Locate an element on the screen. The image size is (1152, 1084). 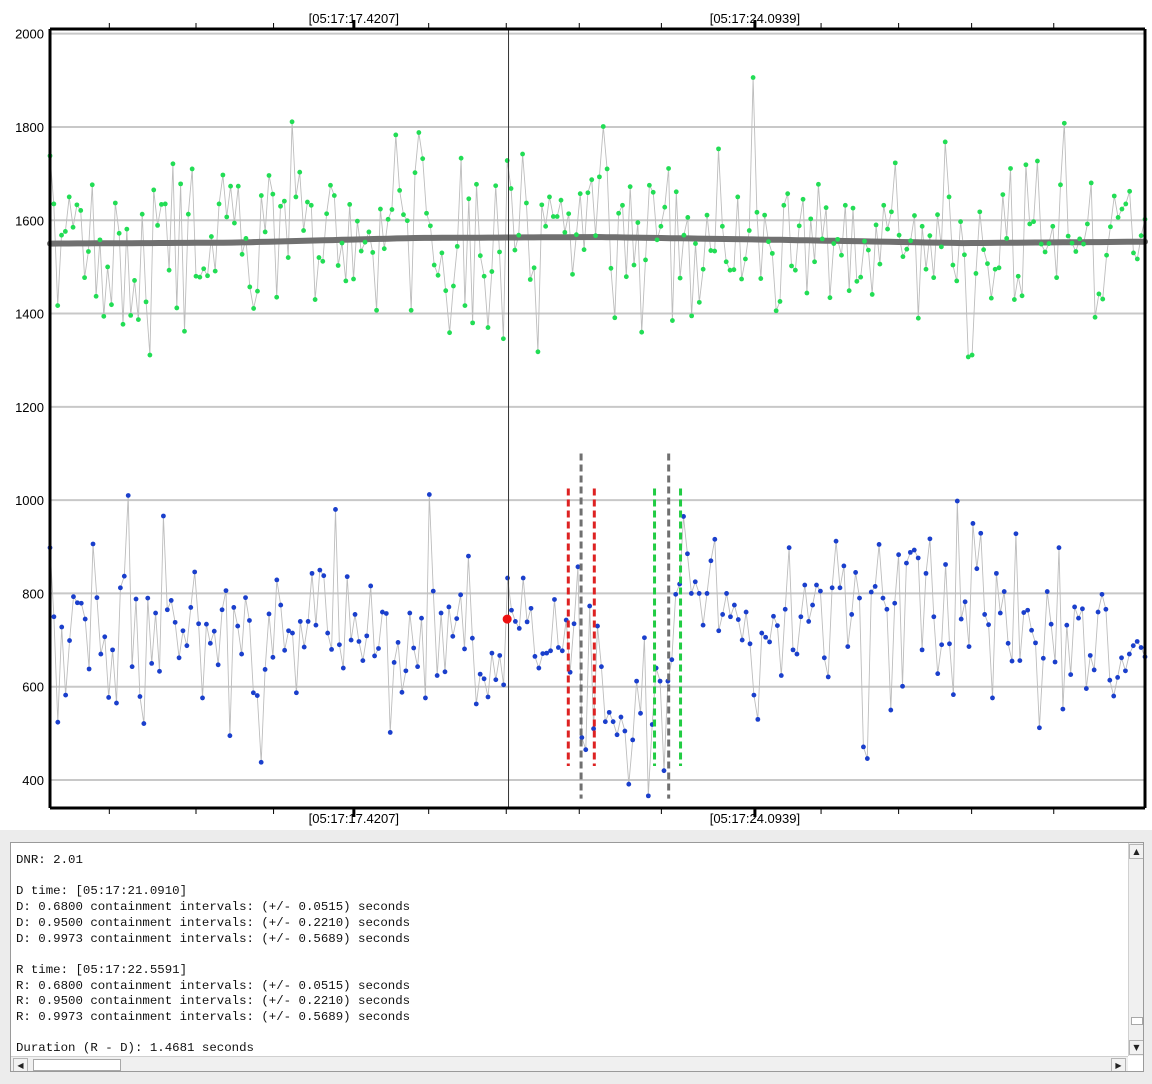
y-tick-label: 800 is located at coordinates (33, 593).